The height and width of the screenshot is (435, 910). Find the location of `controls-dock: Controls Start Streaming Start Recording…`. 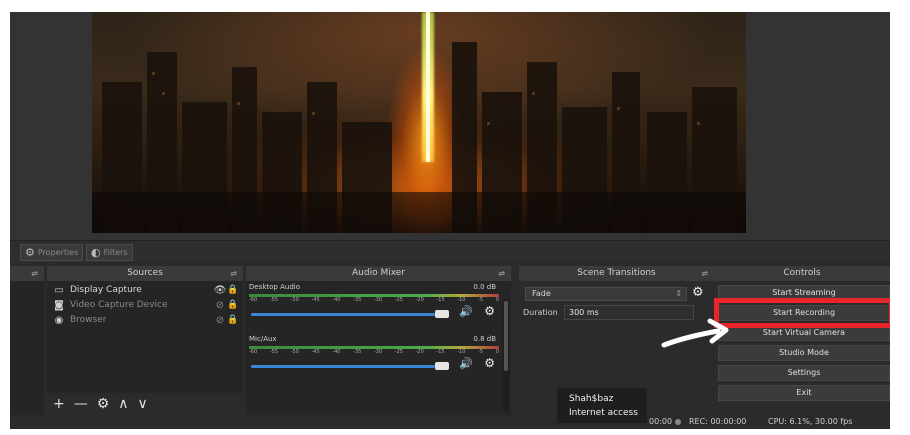

controls-dock: Controls Start Streaming Start Recording… is located at coordinates (802, 340).